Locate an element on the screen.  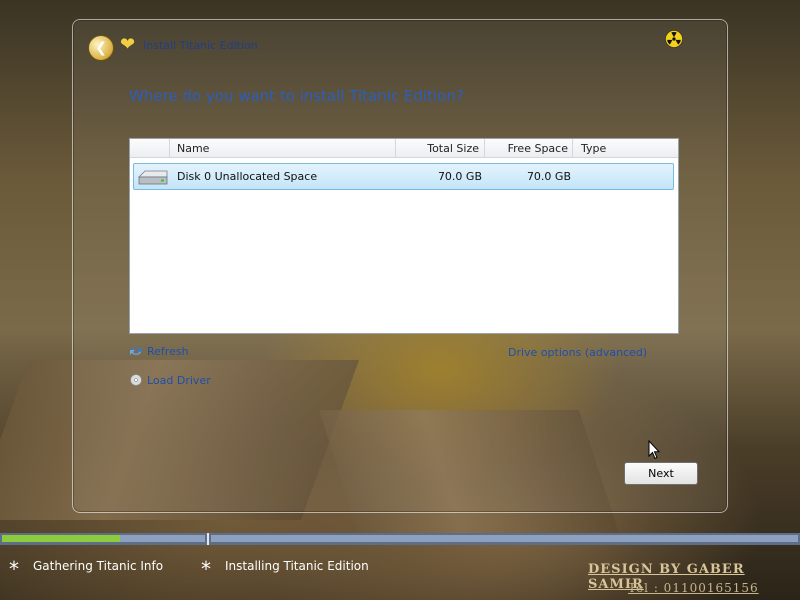
load-driver-icon is located at coordinates (136, 380).